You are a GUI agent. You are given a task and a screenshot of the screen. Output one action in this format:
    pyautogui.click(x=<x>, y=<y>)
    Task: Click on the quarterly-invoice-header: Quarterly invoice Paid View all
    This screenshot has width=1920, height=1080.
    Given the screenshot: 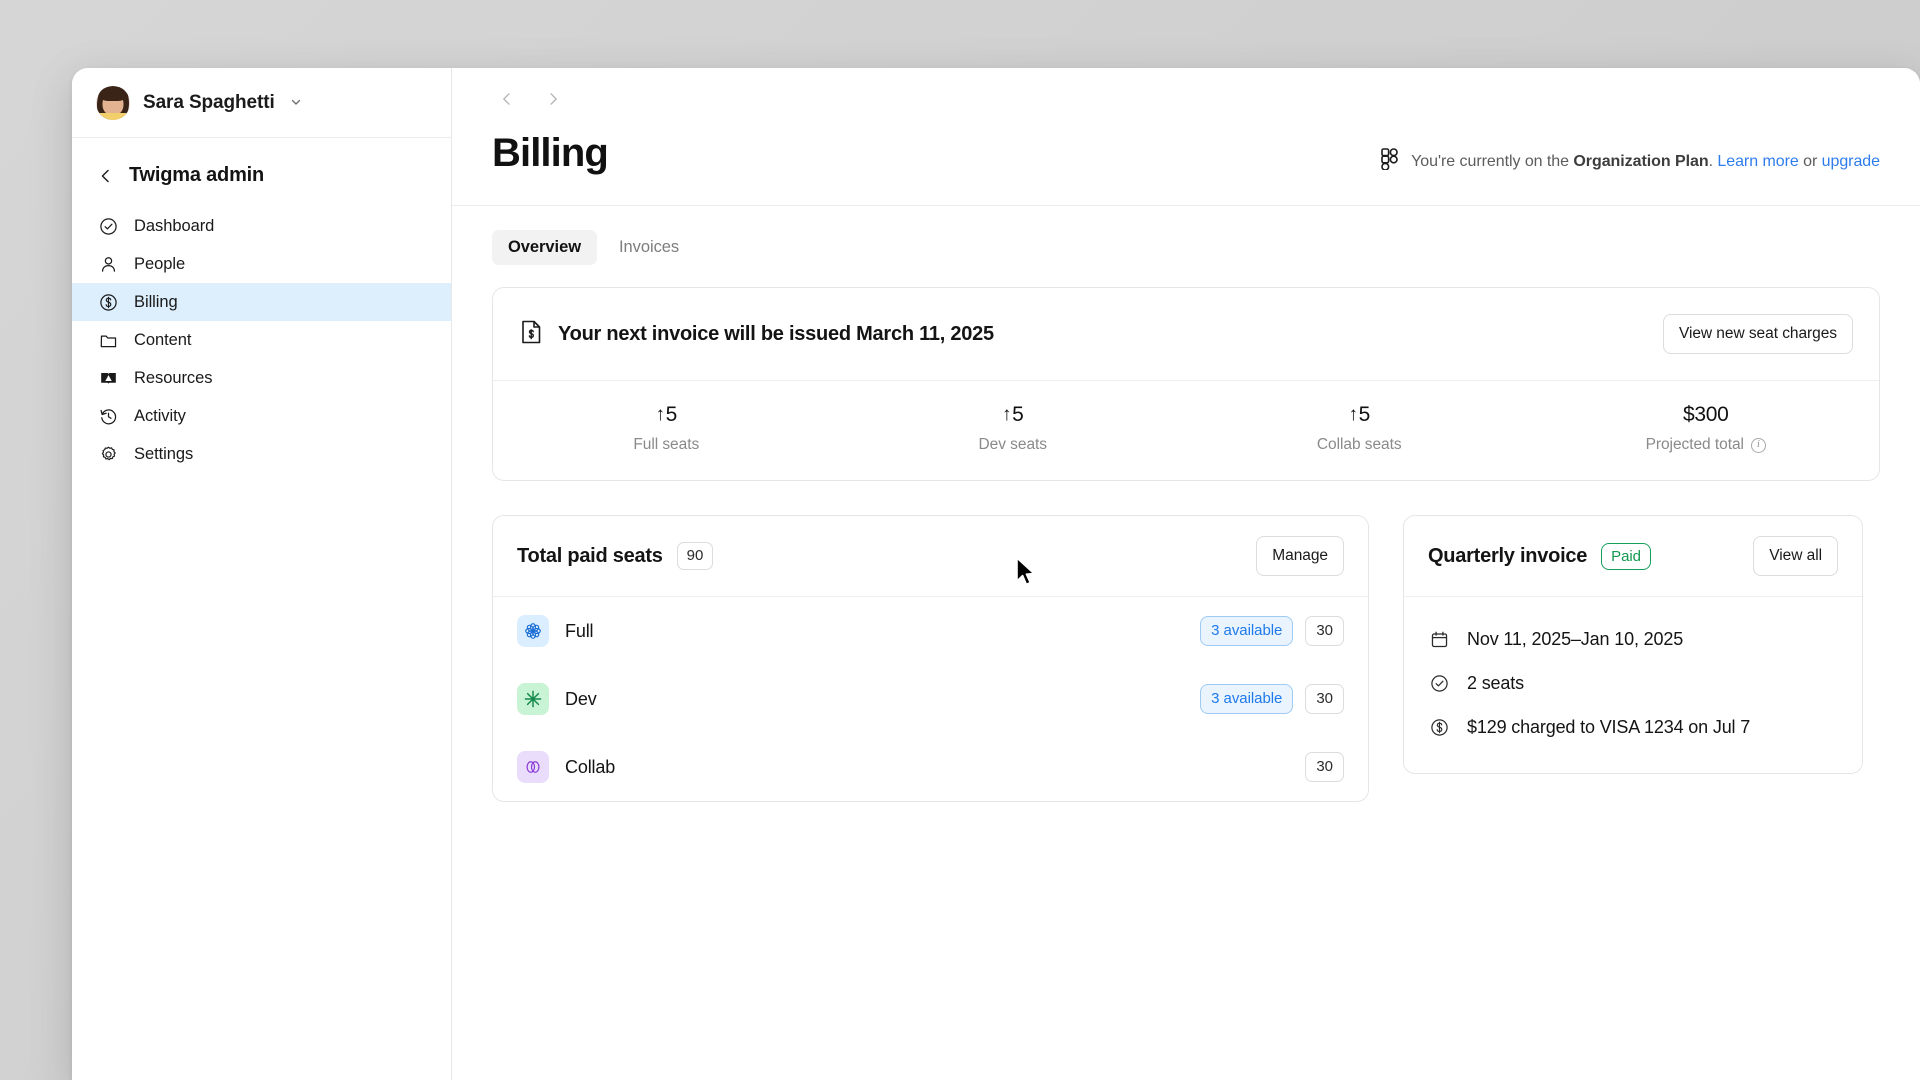 What is the action you would take?
    pyautogui.click(x=1633, y=556)
    